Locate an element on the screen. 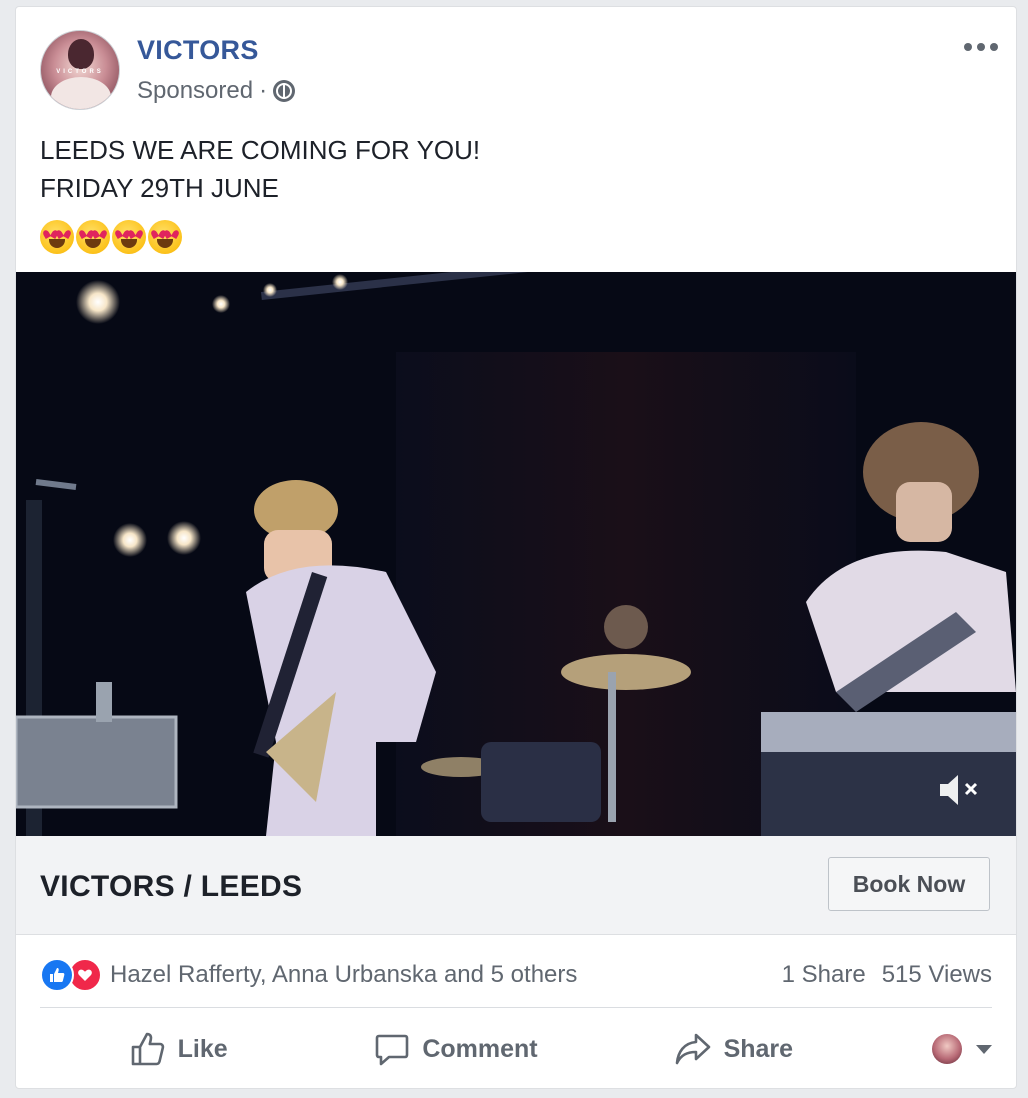  chevron-down-icon is located at coordinates (983, 1049).